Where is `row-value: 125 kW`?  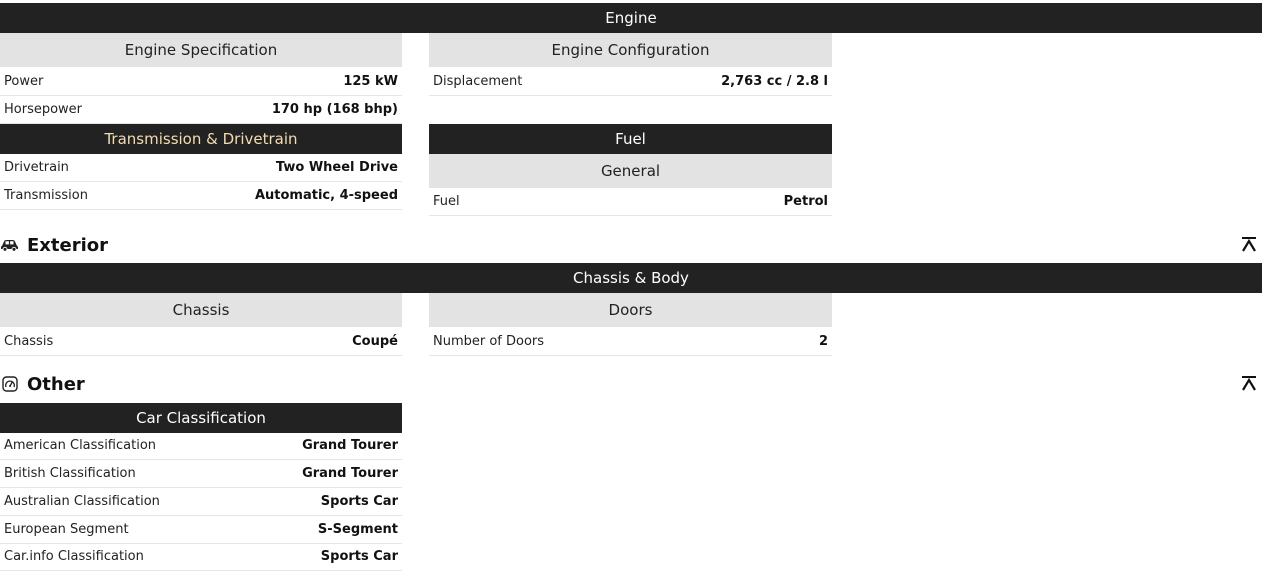 row-value: 125 kW is located at coordinates (370, 81).